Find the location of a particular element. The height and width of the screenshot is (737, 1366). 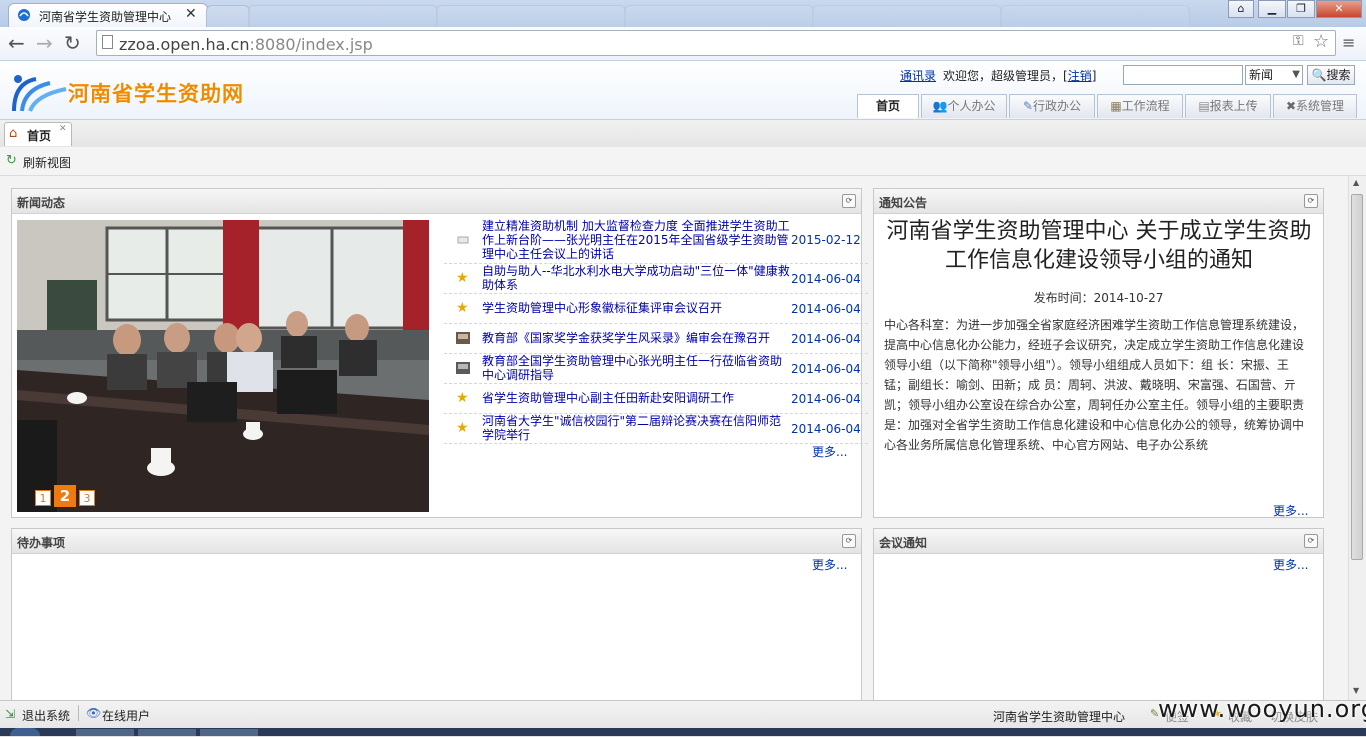

tab-label: 报表上传 is located at coordinates (1233, 106).